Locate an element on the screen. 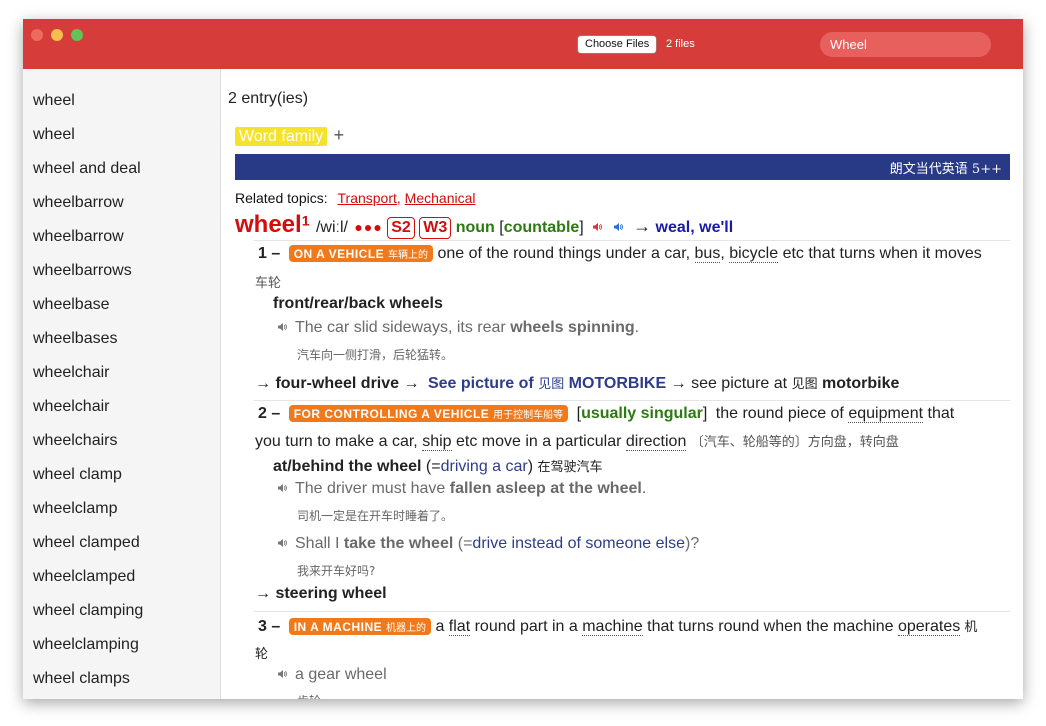 This screenshot has height=726, width=1046. pronunciation: /wiːl/ is located at coordinates (331, 227).